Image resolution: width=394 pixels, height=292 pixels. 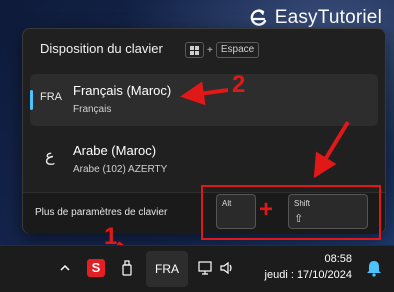 I want to click on clock-time: 08:58, so click(x=338, y=259).